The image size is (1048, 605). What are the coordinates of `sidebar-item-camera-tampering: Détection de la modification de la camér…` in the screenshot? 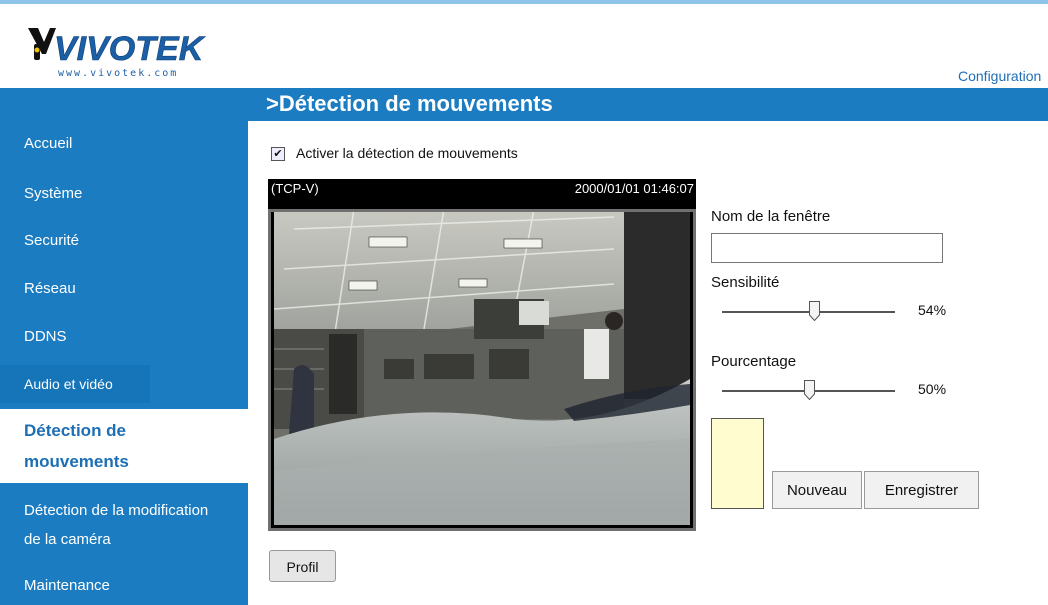 It's located at (124, 525).